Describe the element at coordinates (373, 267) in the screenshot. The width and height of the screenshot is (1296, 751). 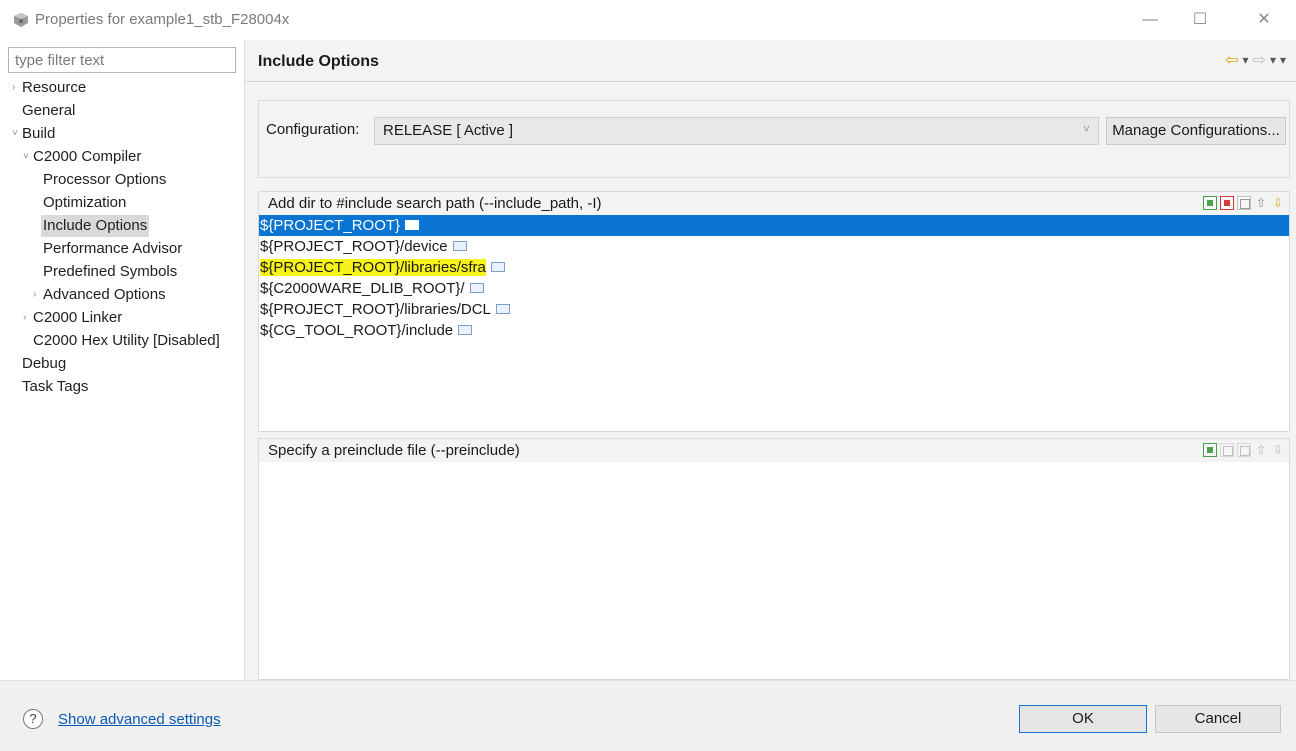
I see `include-path-text: ${PROJECT_ROOT}/libraries/sfra` at that location.